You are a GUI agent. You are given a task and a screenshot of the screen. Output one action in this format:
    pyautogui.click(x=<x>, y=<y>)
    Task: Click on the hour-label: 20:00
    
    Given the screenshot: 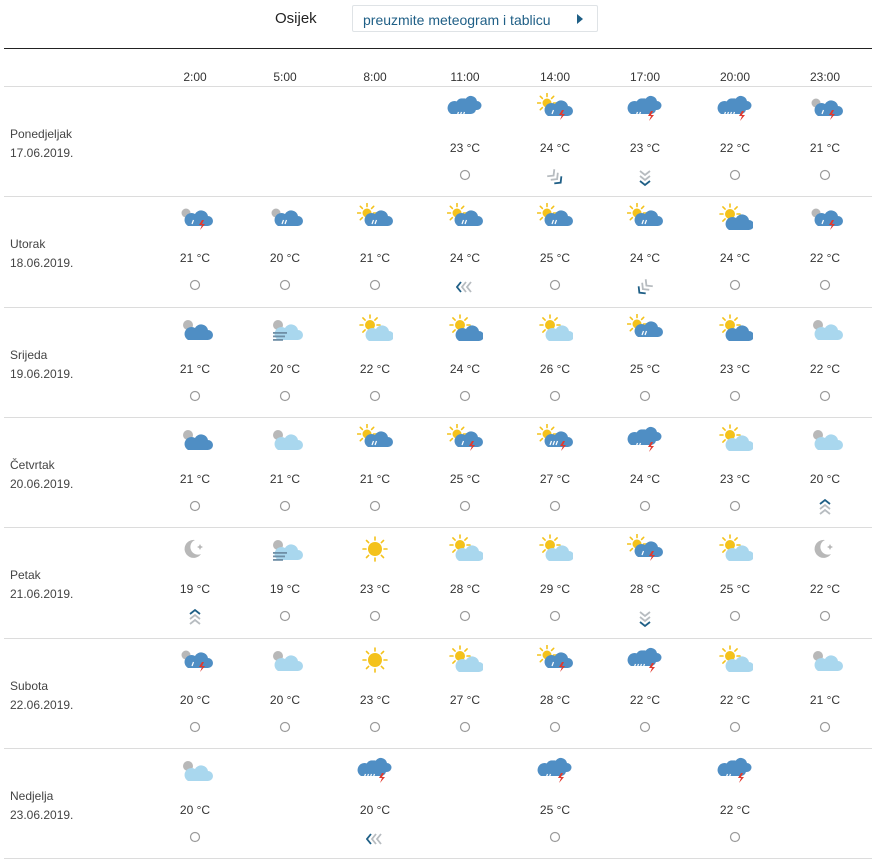 What is the action you would take?
    pyautogui.click(x=735, y=77)
    